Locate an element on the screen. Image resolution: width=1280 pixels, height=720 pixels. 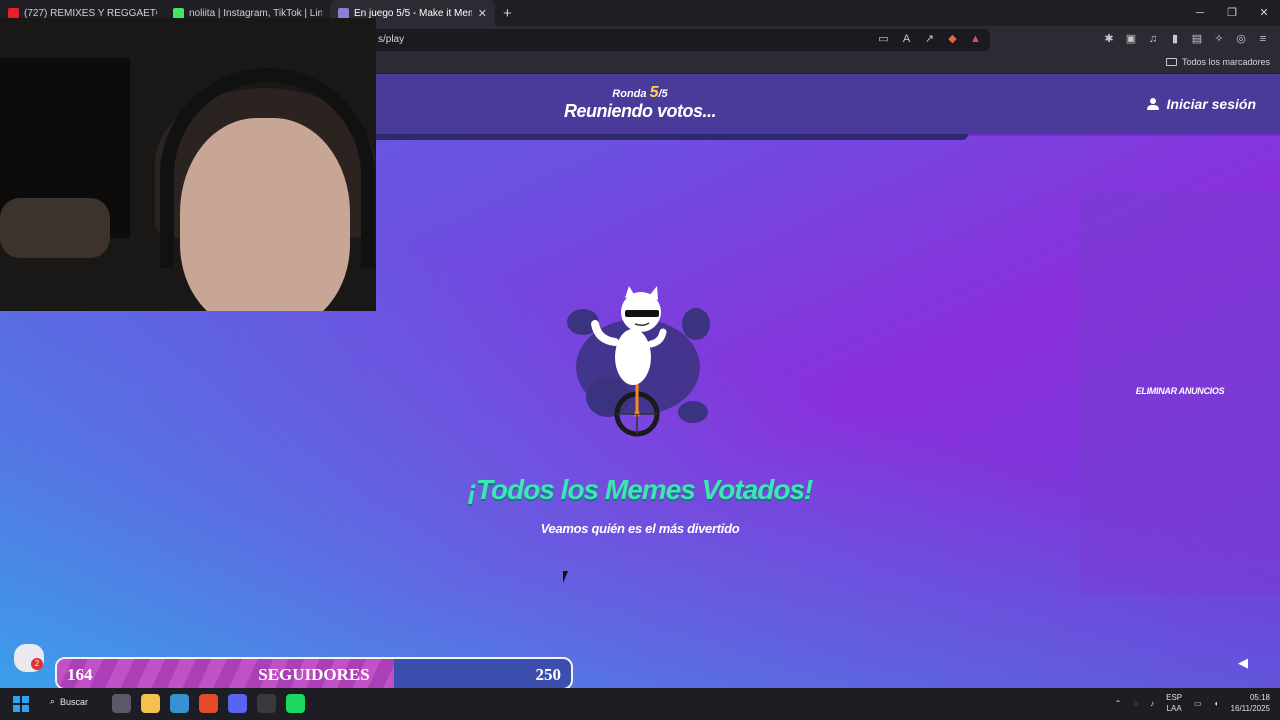
tab-title: noliita | Instagram, TikTok | Linktree is located at coordinates (255, 13).